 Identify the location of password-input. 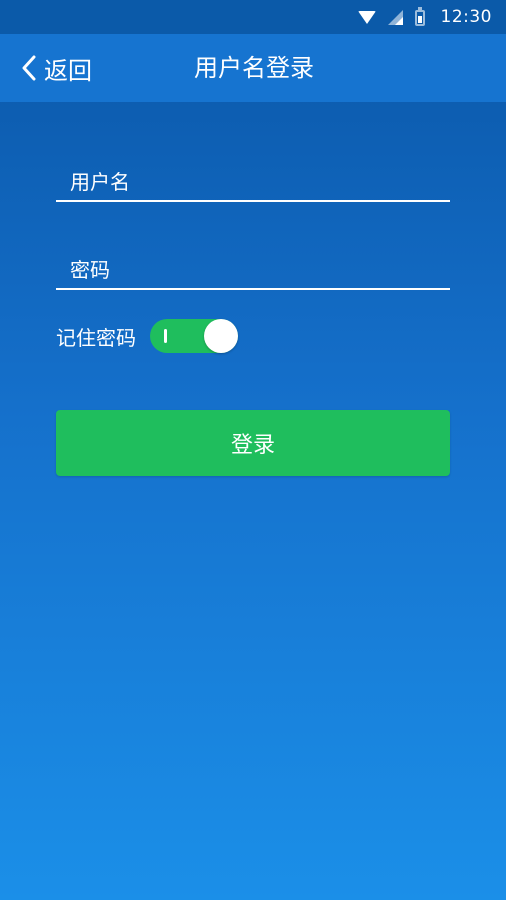
(253, 265).